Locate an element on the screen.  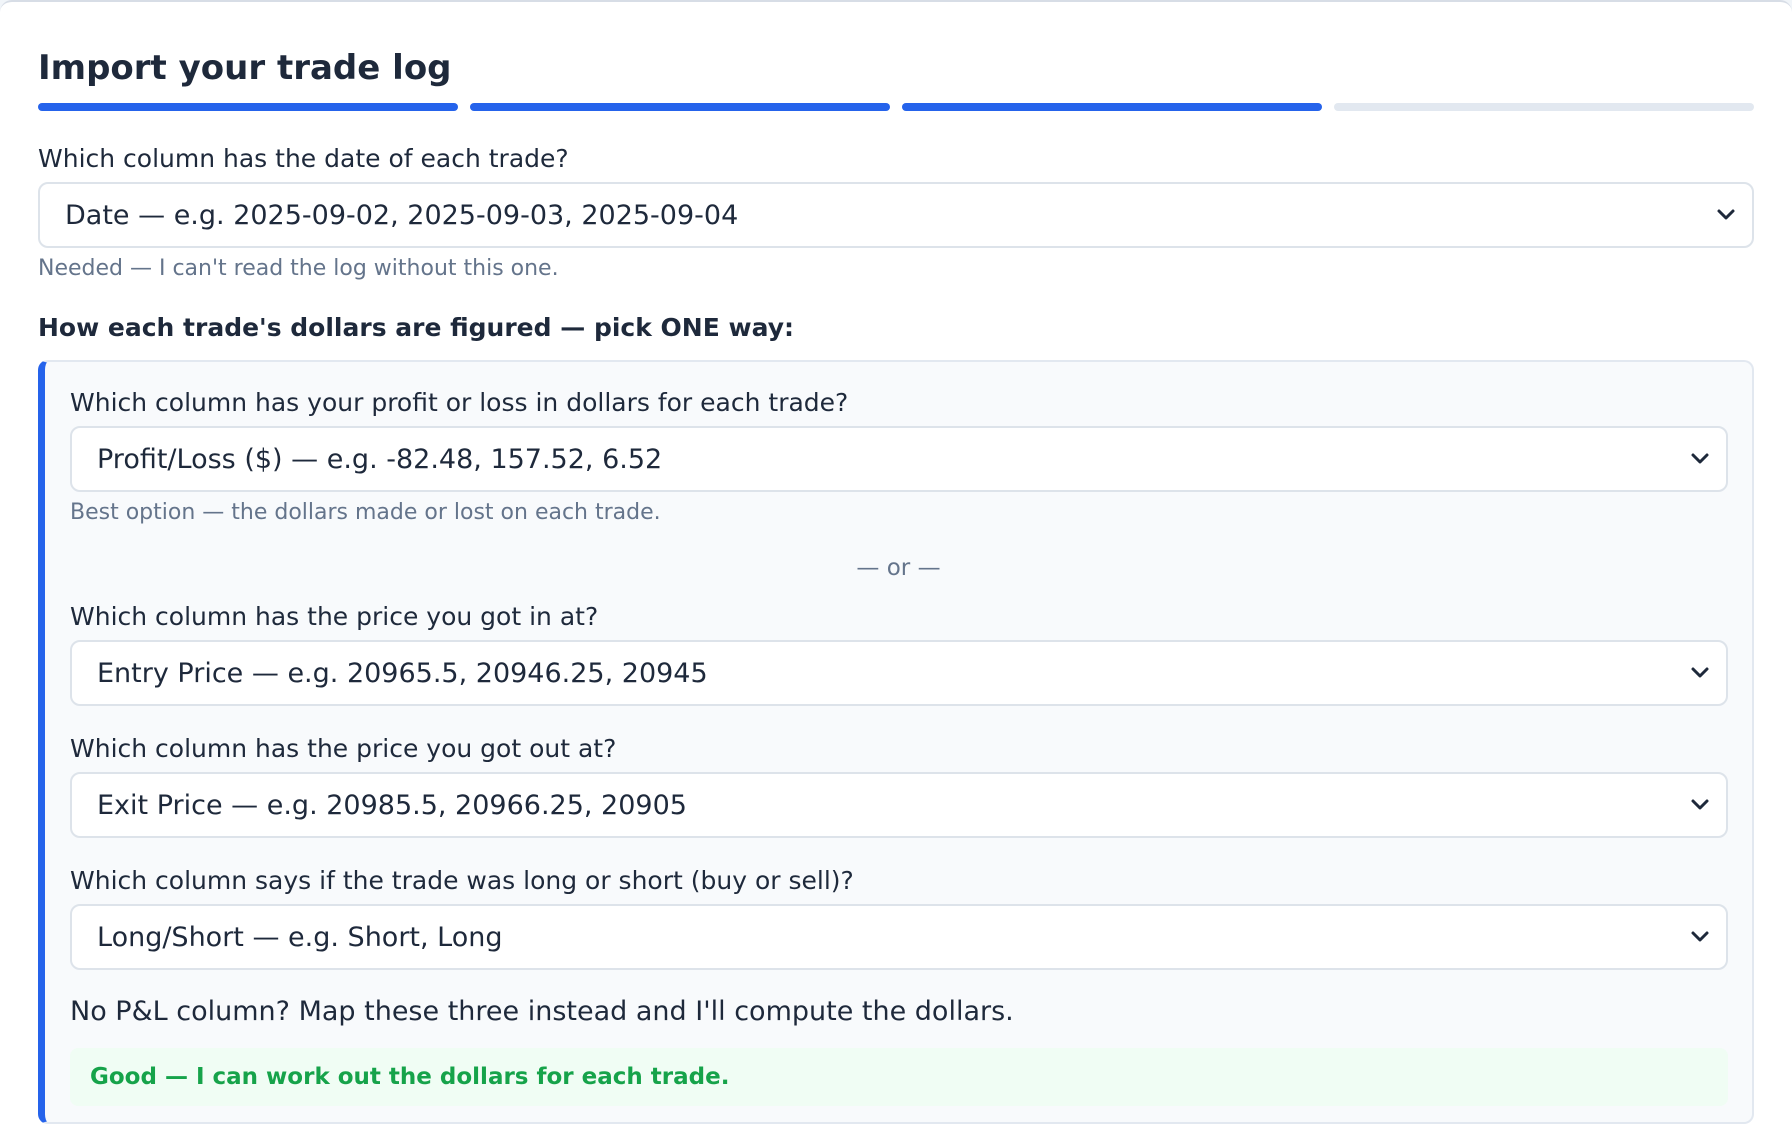
progress-steps is located at coordinates (896, 107).